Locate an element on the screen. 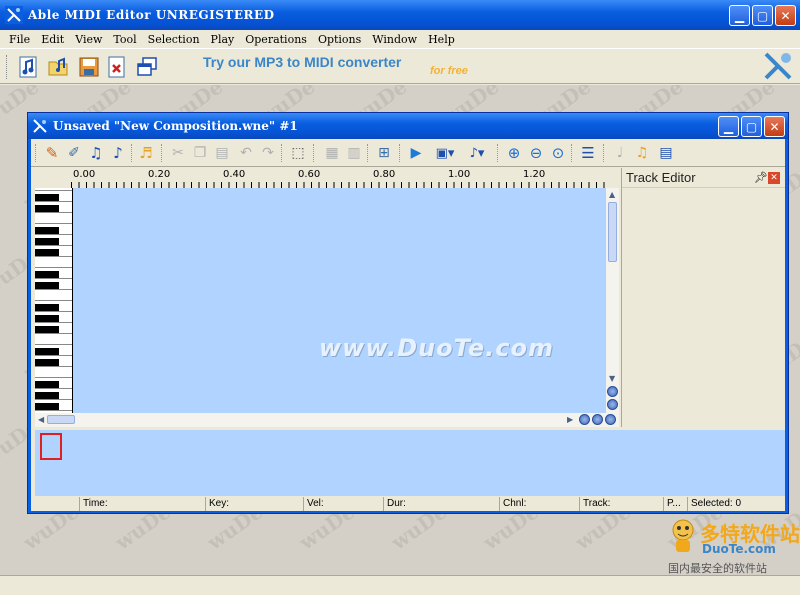 The image size is (800, 595). paste-button: ▤ is located at coordinates (222, 153).